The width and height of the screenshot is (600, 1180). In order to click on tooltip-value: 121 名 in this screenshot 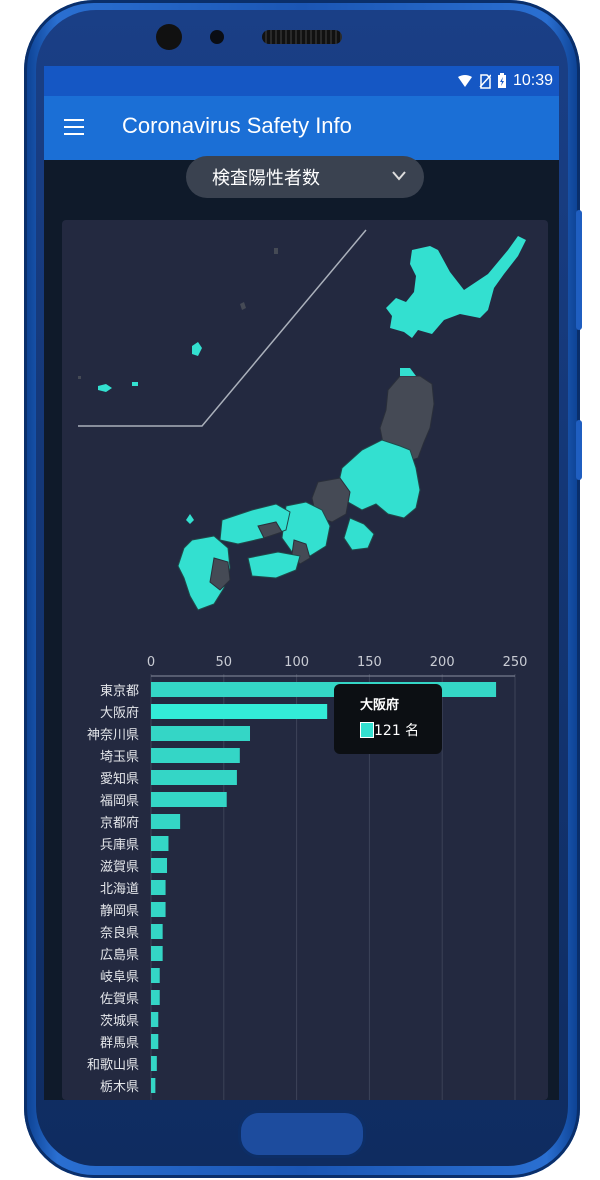, I will do `click(397, 731)`.